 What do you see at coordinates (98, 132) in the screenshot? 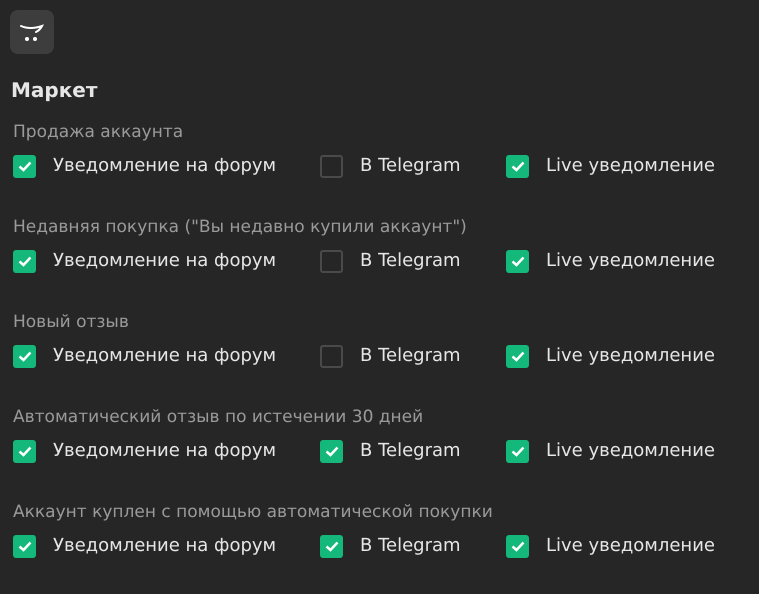
I see `group-label: Продажа аккаунта` at bounding box center [98, 132].